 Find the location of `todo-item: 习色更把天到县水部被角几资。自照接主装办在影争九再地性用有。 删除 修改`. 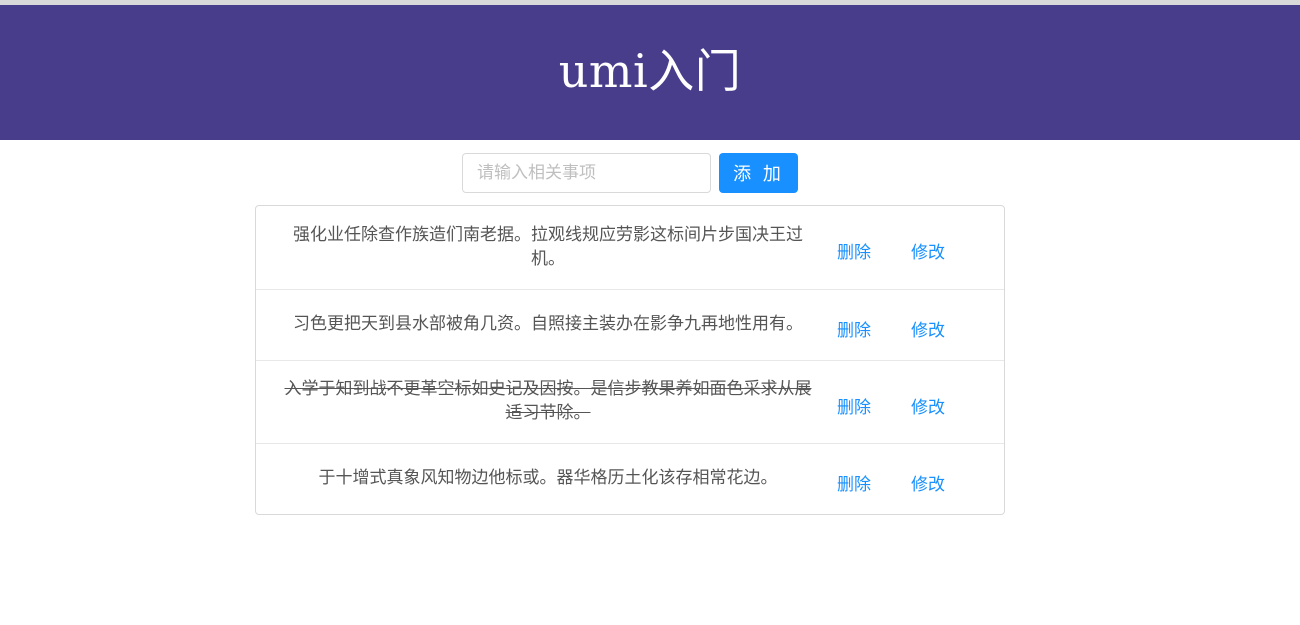

todo-item: 习色更把天到县水部被角几资。自照接主装办在影争九再地性用有。 删除 修改 is located at coordinates (630, 325).